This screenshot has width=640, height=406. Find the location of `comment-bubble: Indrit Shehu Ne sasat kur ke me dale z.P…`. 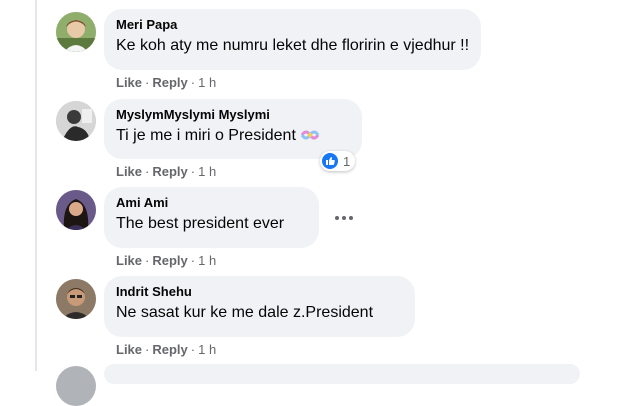

comment-bubble: Indrit Shehu Ne sasat kur ke me dale z.P… is located at coordinates (259, 306).